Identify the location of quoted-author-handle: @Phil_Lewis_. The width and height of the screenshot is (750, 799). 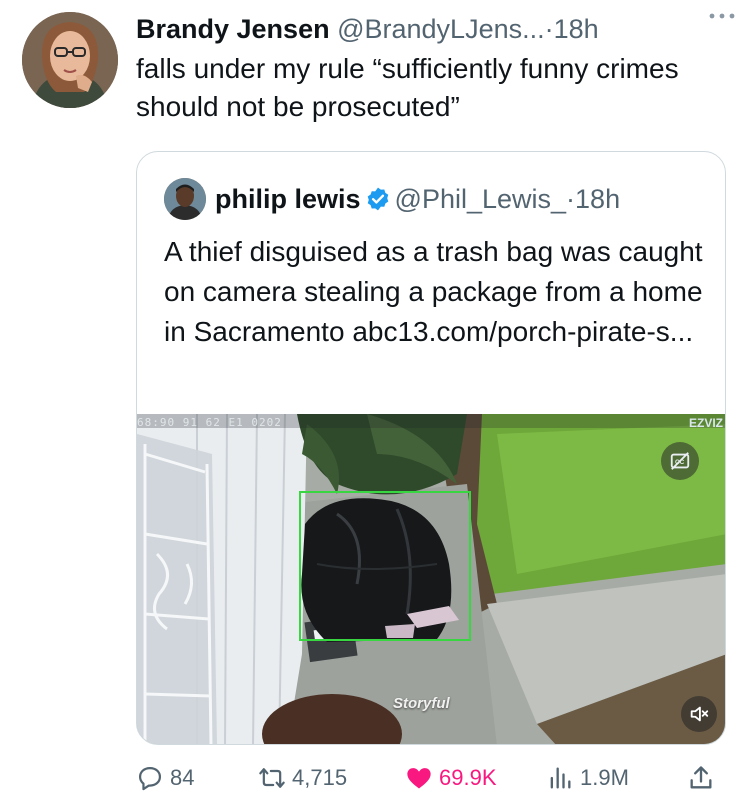
(481, 199).